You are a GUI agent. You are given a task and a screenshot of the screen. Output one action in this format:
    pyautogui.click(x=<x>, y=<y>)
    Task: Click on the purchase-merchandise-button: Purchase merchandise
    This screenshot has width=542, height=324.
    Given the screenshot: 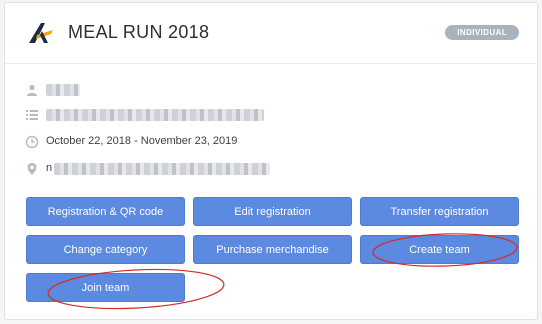 What is the action you would take?
    pyautogui.click(x=272, y=249)
    